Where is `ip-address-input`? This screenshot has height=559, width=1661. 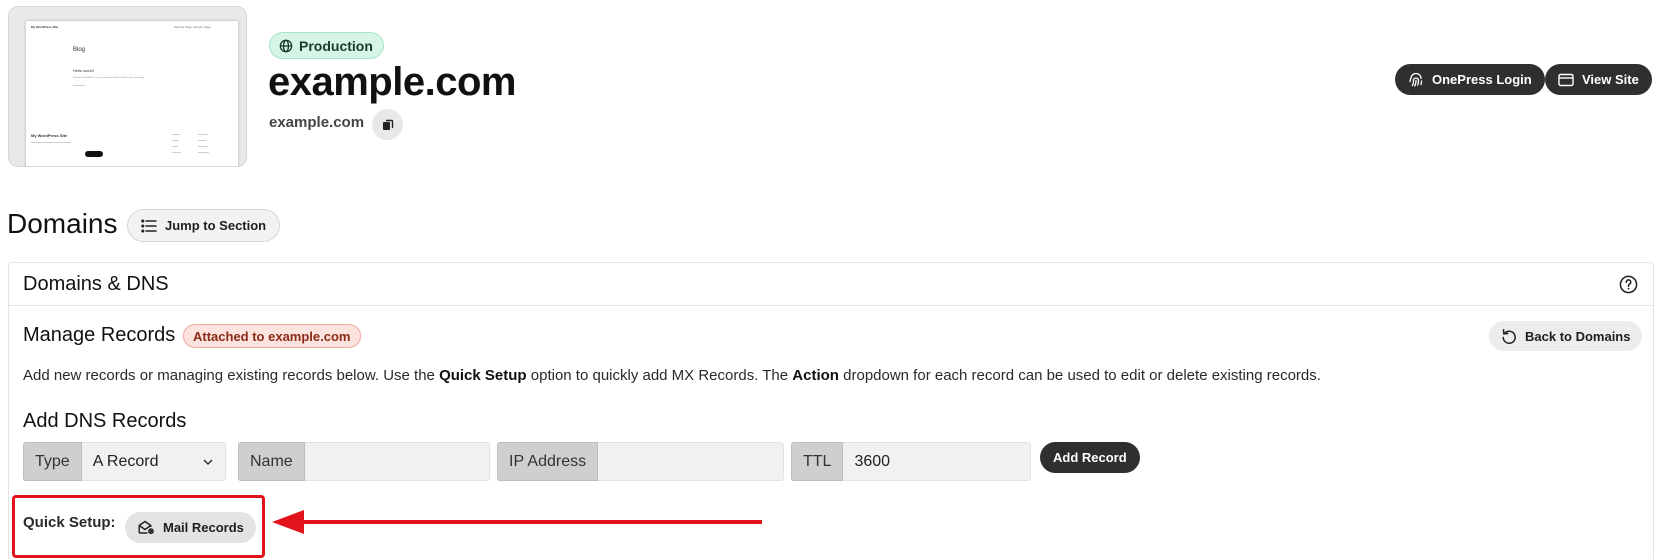 ip-address-input is located at coordinates (691, 461).